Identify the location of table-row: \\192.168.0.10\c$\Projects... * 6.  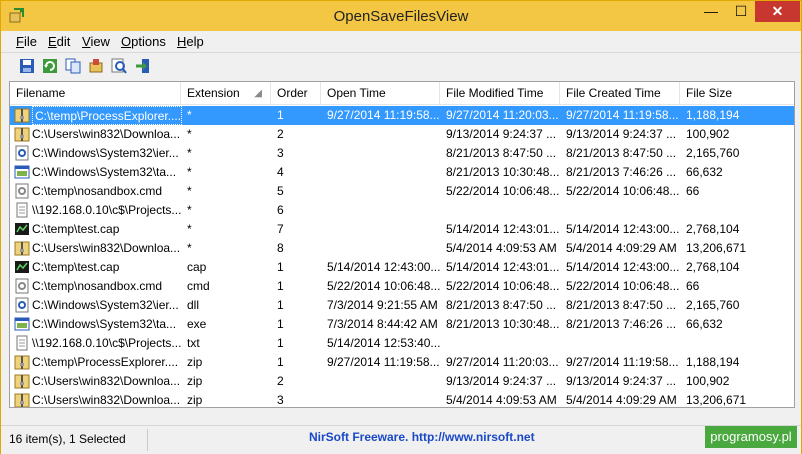
(402, 210).